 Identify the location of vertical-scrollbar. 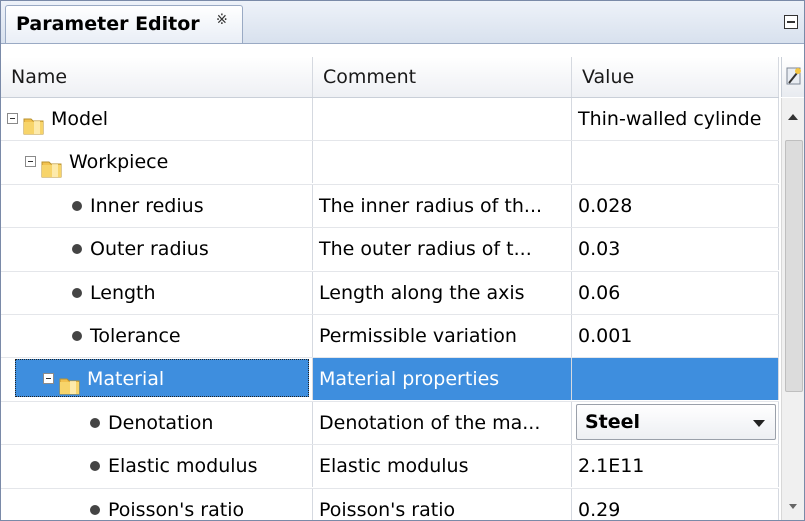
(792, 309).